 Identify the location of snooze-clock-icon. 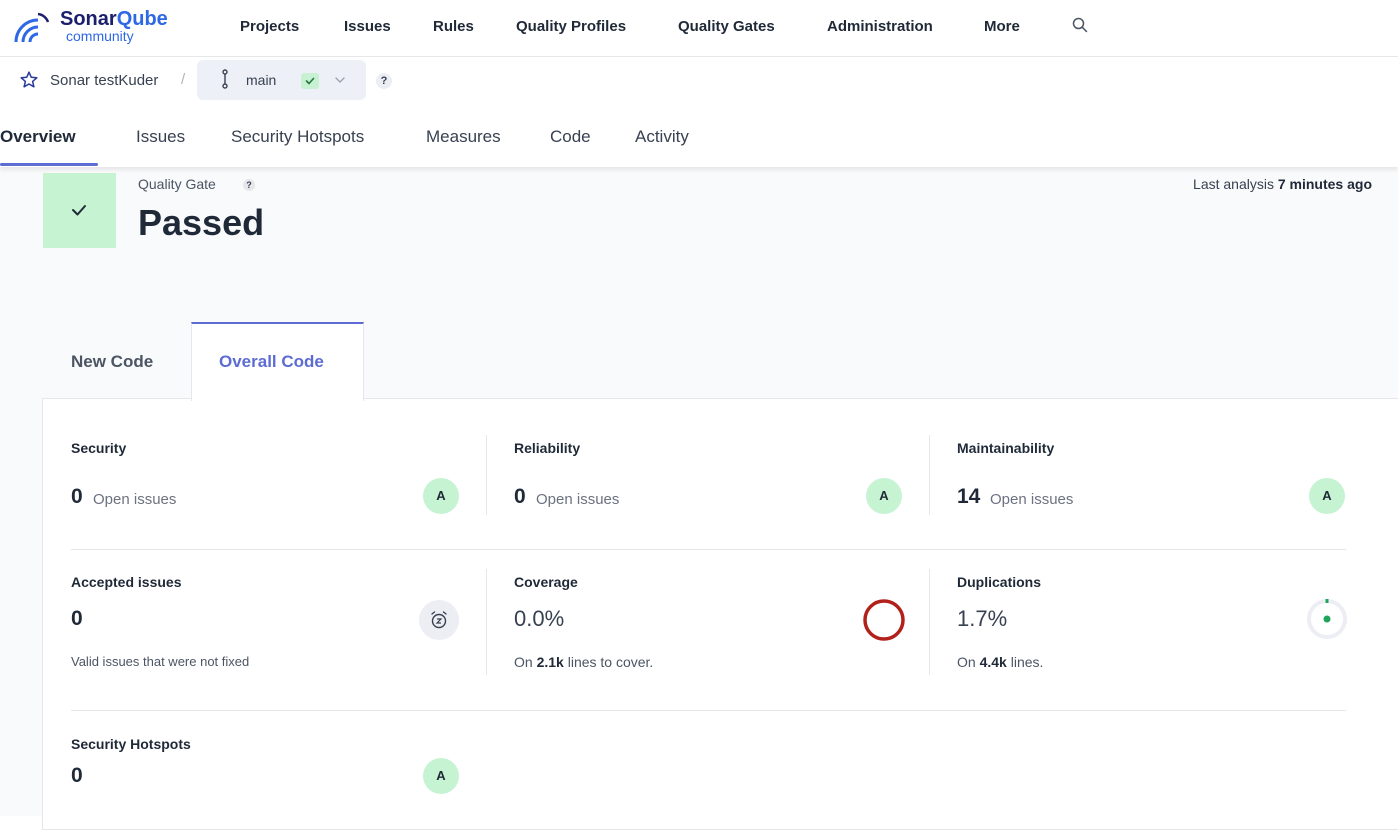
(439, 620).